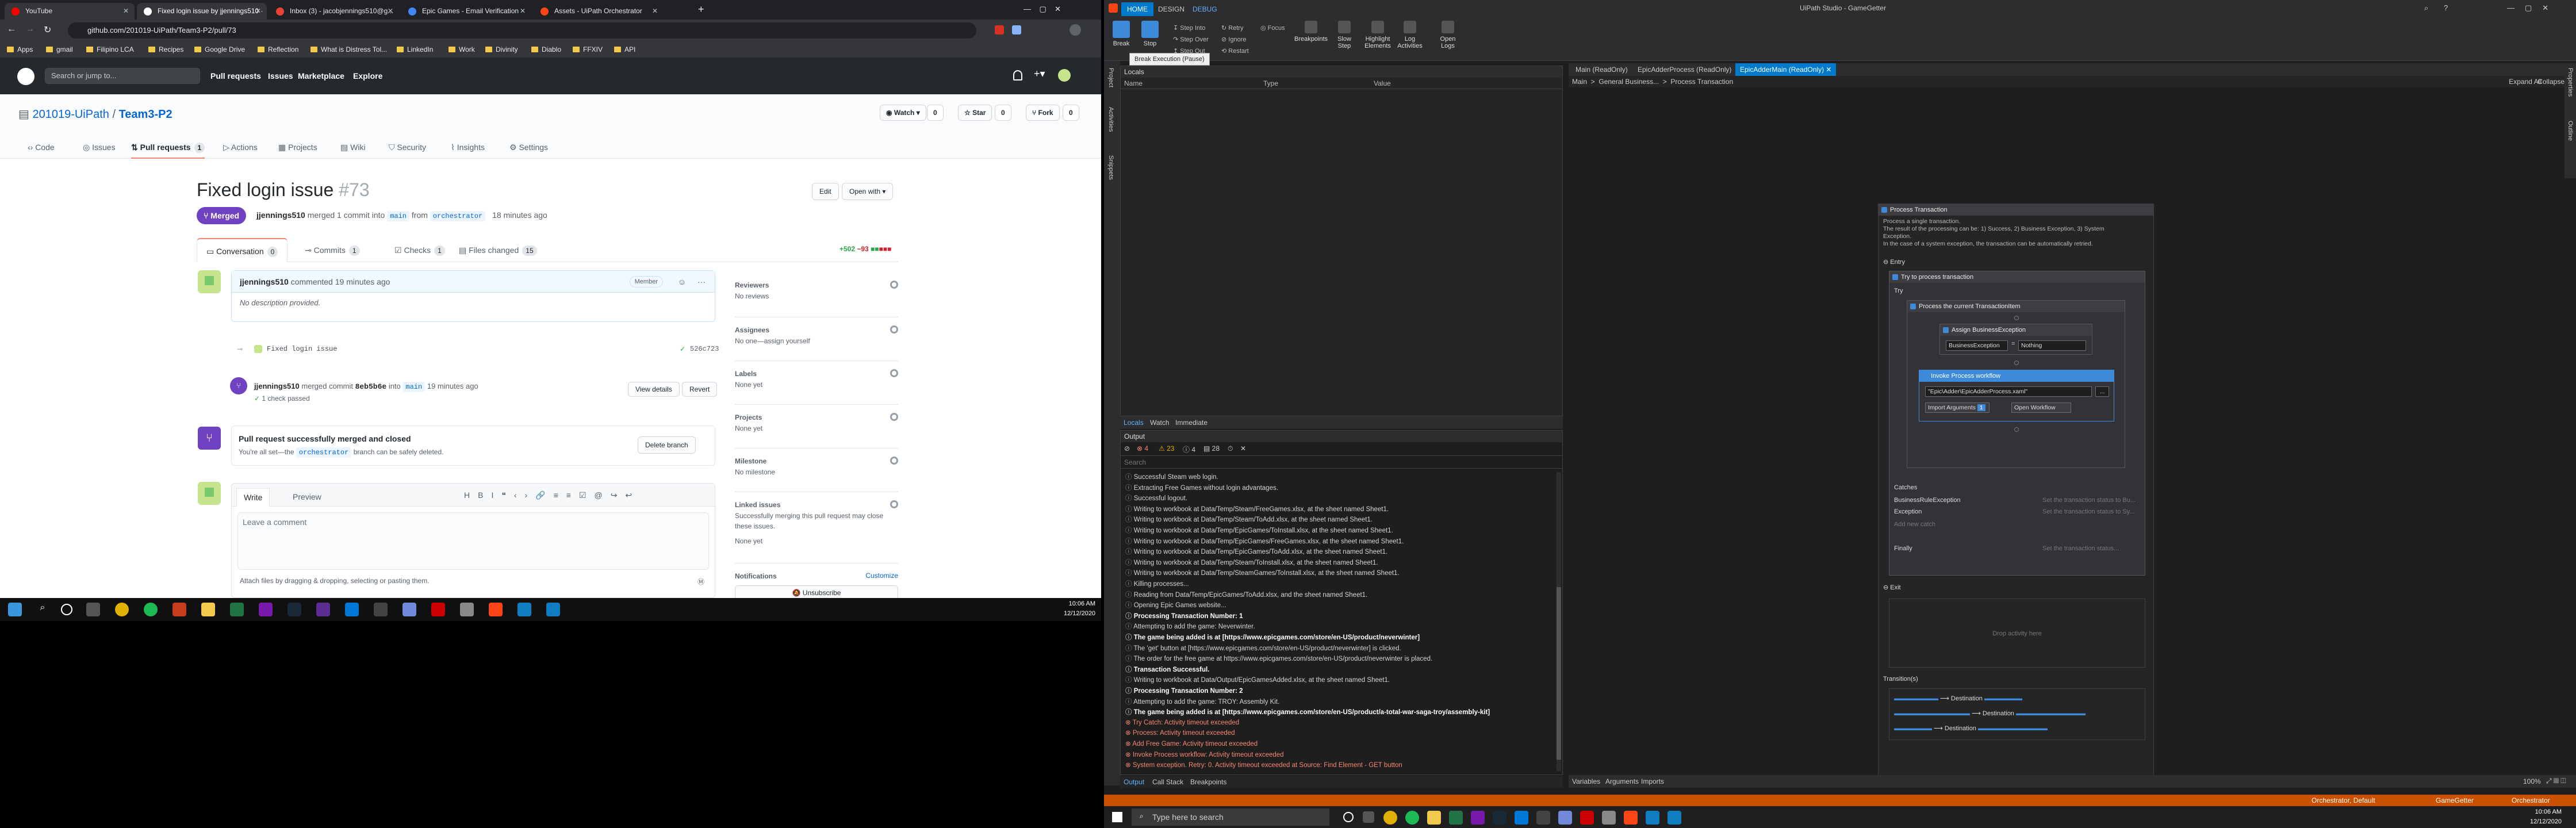 This screenshot has width=2576, height=828. Describe the element at coordinates (1180, 733) in the screenshot. I see `output-line: Process: Activity timeout exceeded` at that location.